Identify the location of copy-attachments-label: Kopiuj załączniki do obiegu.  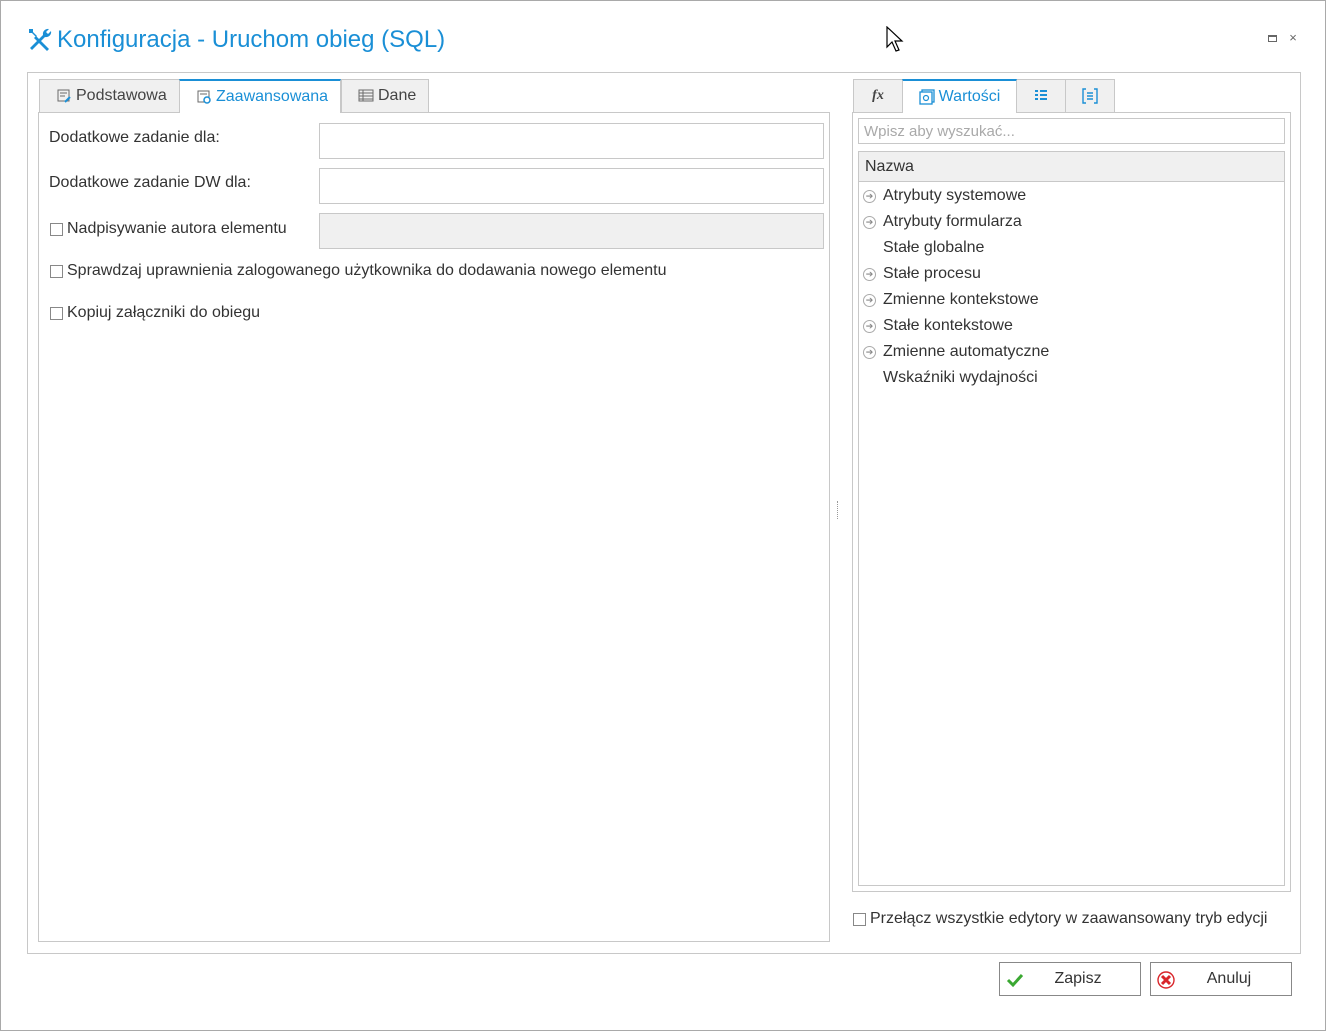
(164, 312).